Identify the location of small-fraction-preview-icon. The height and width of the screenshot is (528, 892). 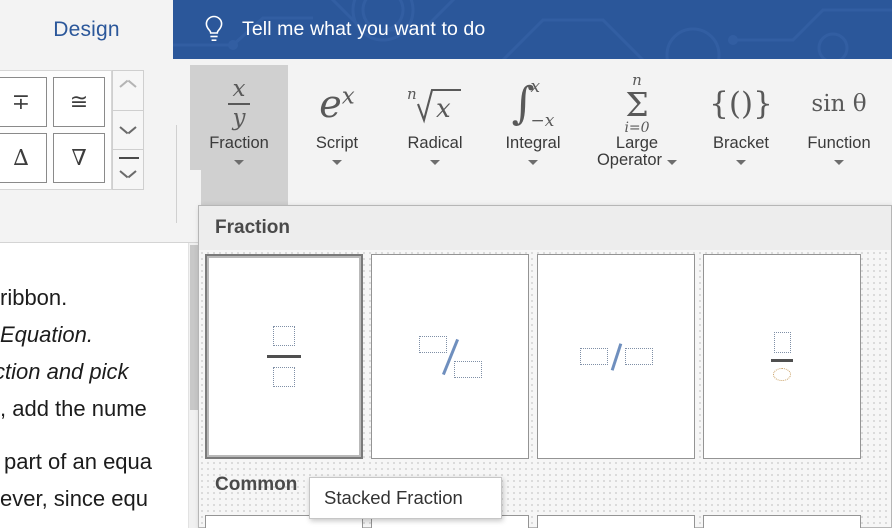
(782, 356).